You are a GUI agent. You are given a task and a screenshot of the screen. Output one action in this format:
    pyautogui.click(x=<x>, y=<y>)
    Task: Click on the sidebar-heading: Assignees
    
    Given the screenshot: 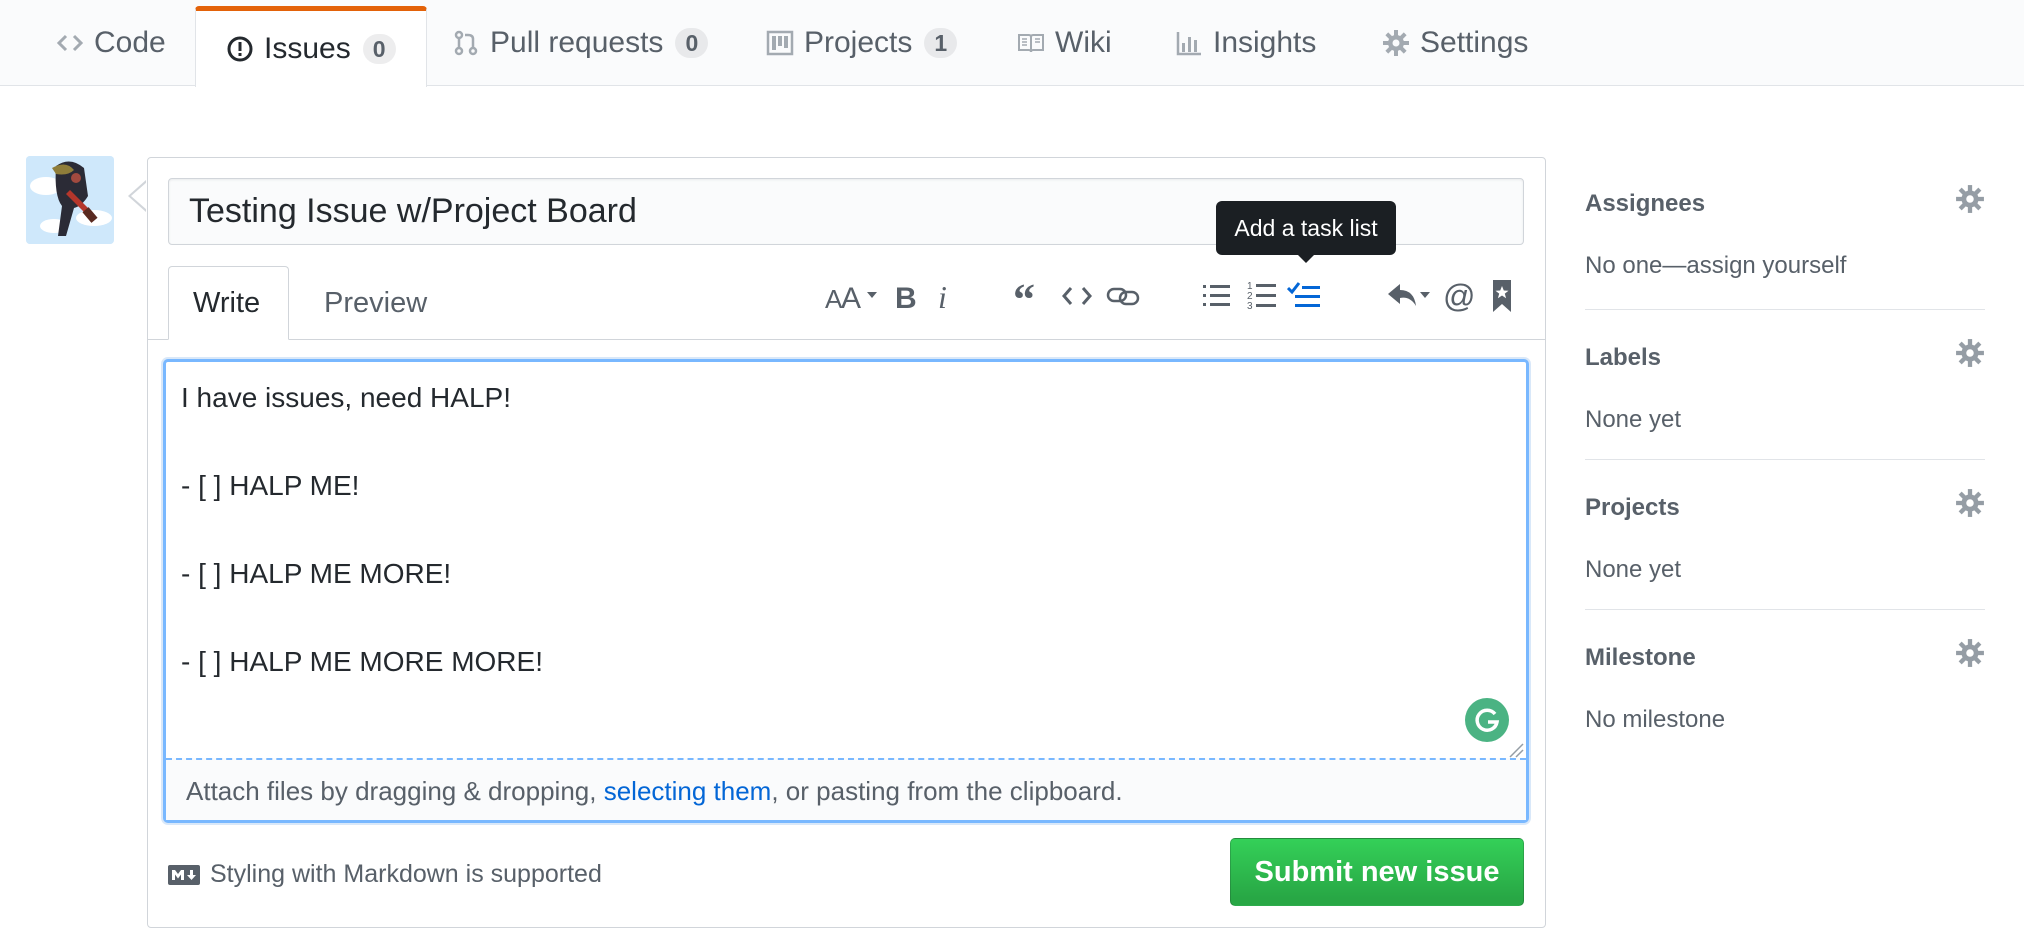 What is the action you would take?
    pyautogui.click(x=1645, y=203)
    